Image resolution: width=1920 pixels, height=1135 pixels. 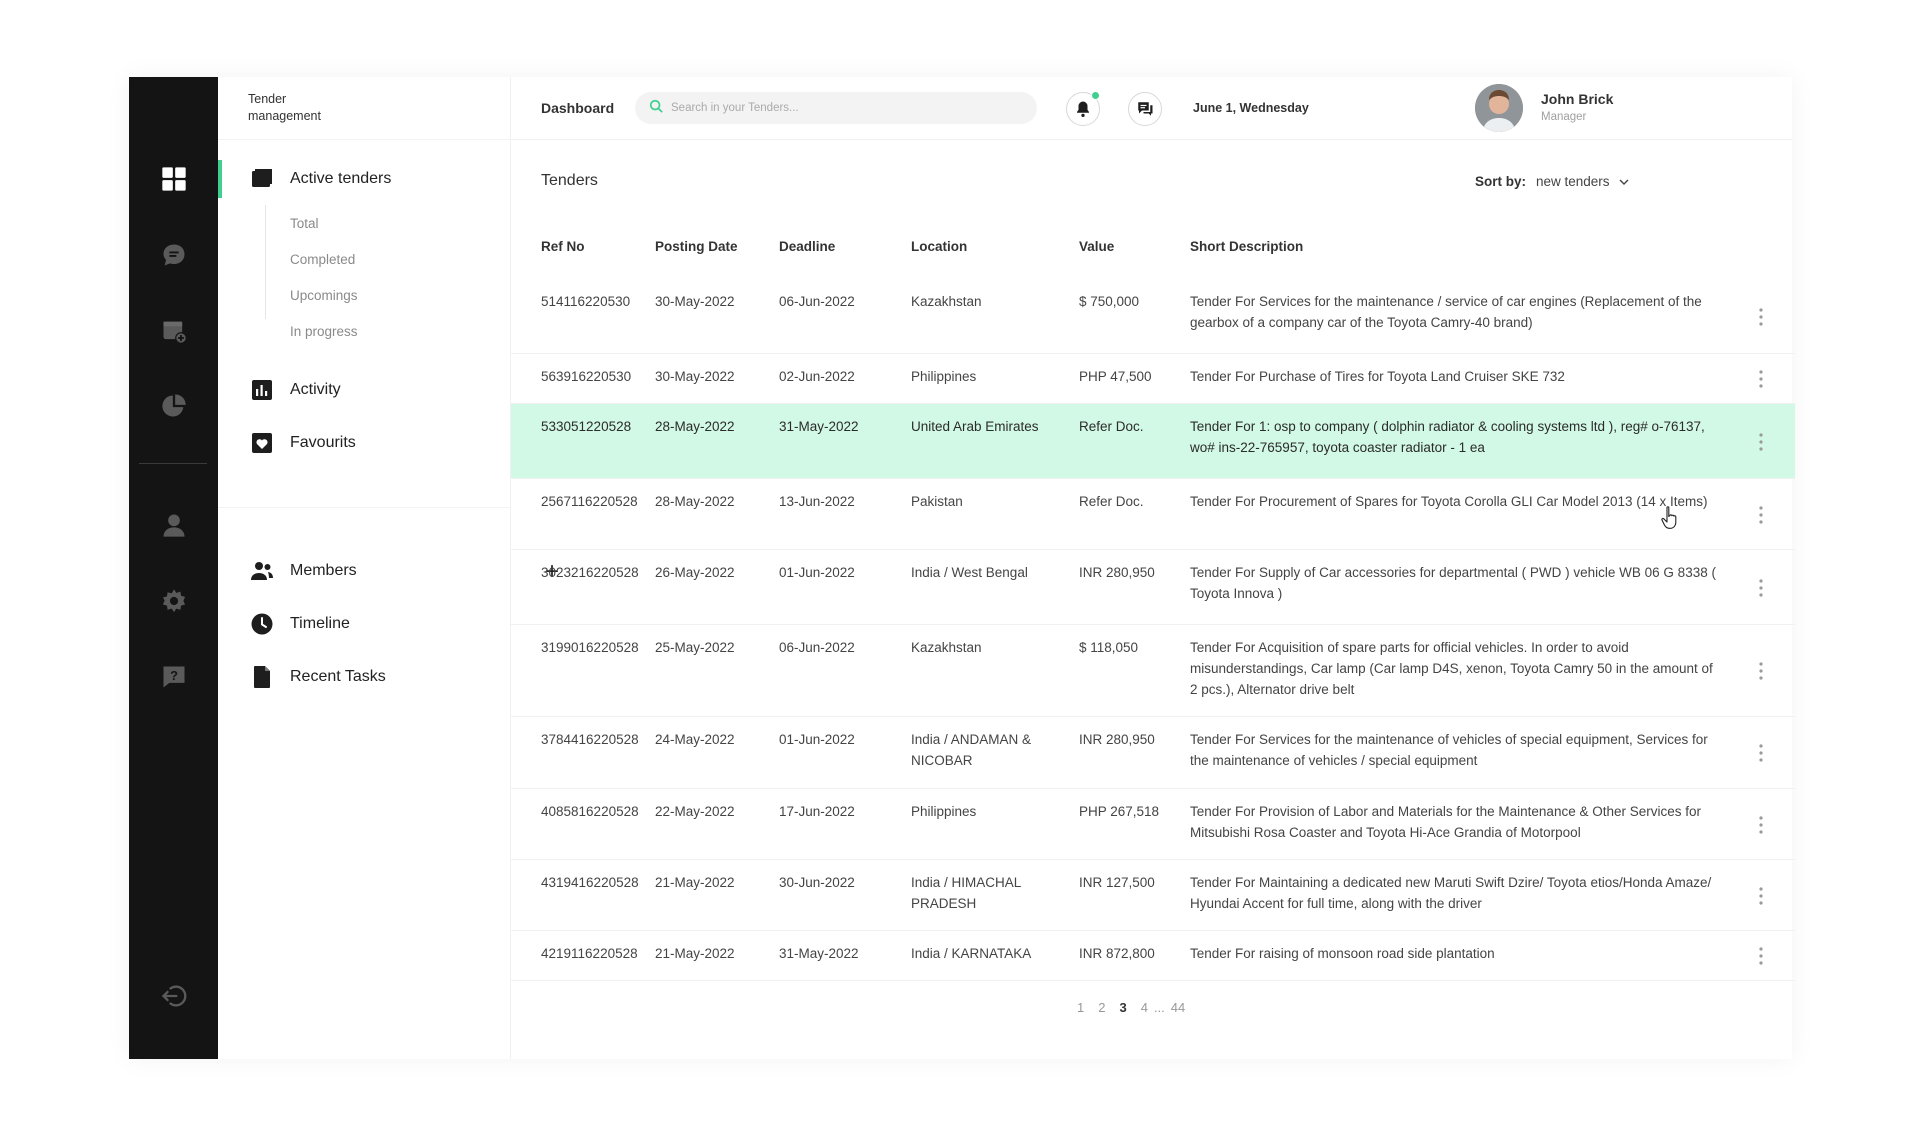 I want to click on nav-separator, so click(x=364, y=139).